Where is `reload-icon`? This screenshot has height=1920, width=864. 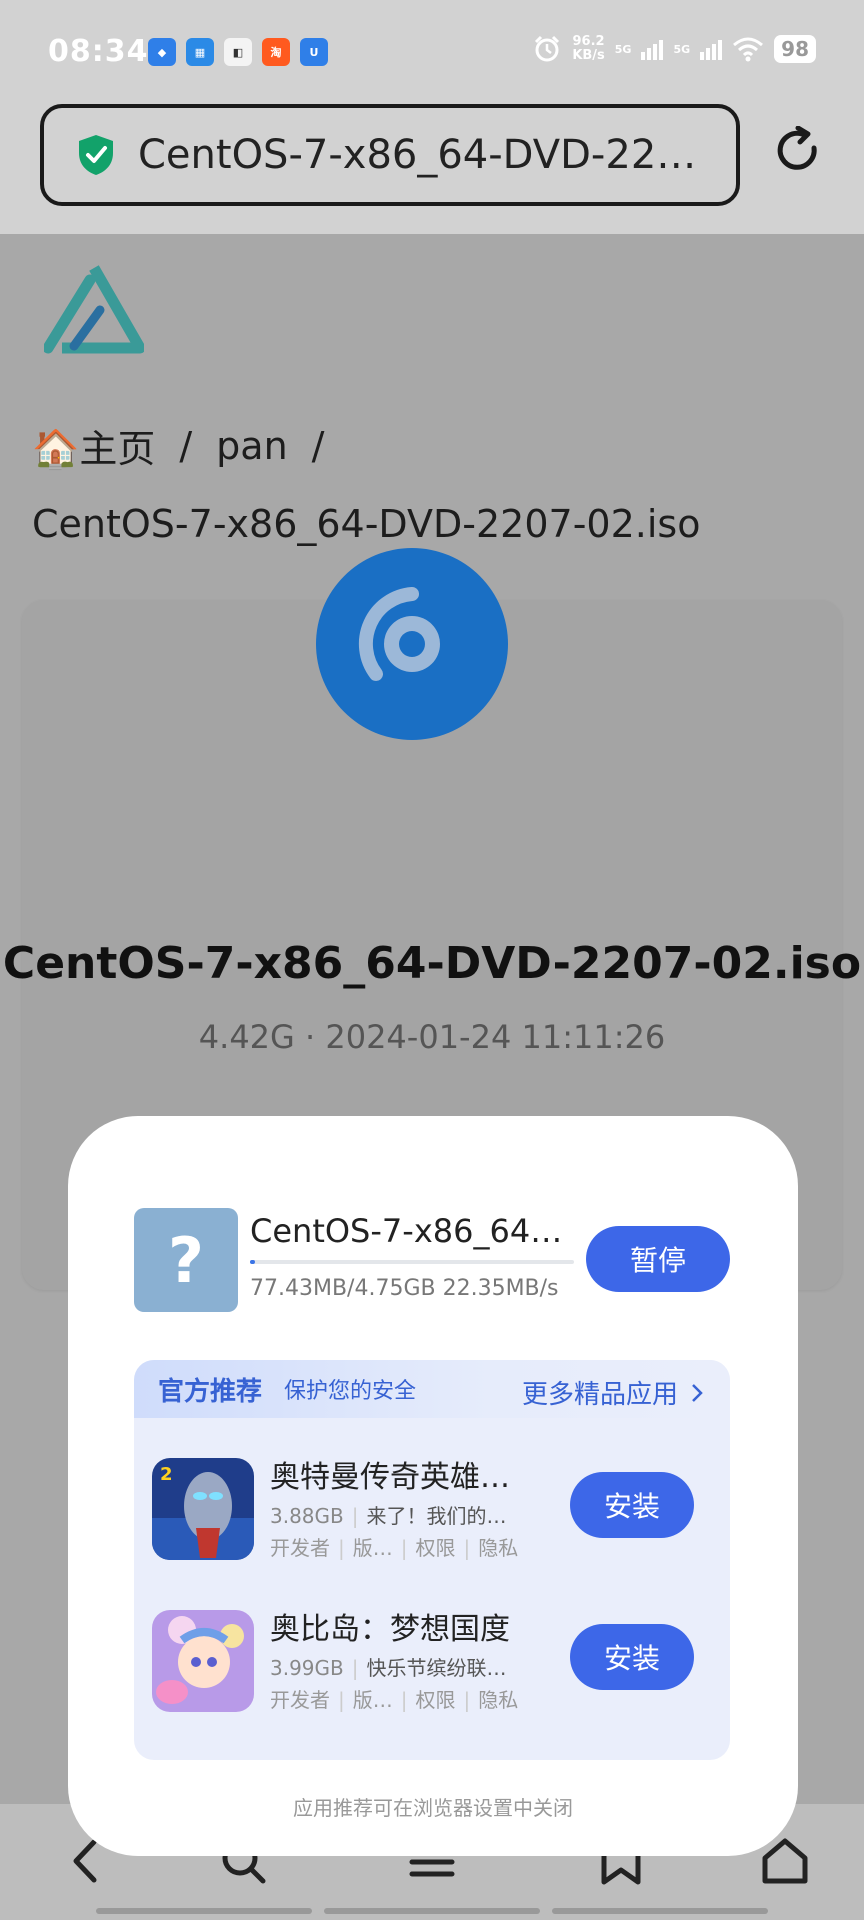
reload-icon is located at coordinates (798, 151).